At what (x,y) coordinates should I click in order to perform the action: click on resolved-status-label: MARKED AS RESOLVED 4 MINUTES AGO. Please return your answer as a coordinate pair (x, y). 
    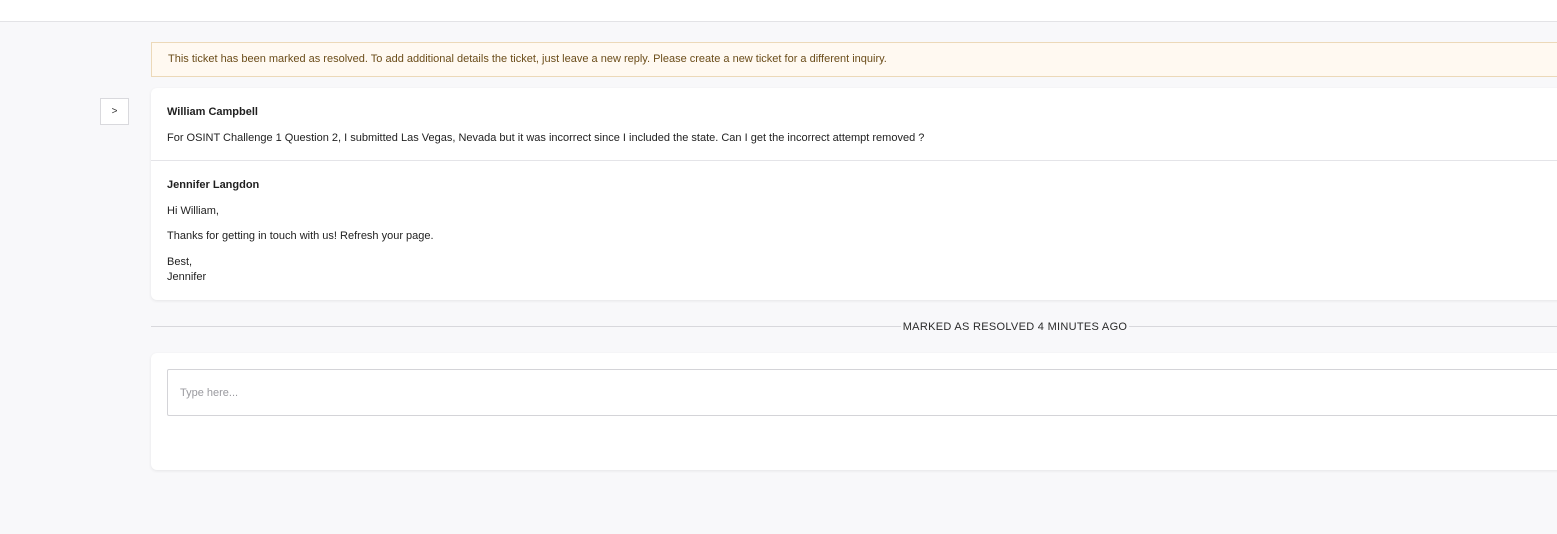
    Looking at the image, I should click on (1015, 327).